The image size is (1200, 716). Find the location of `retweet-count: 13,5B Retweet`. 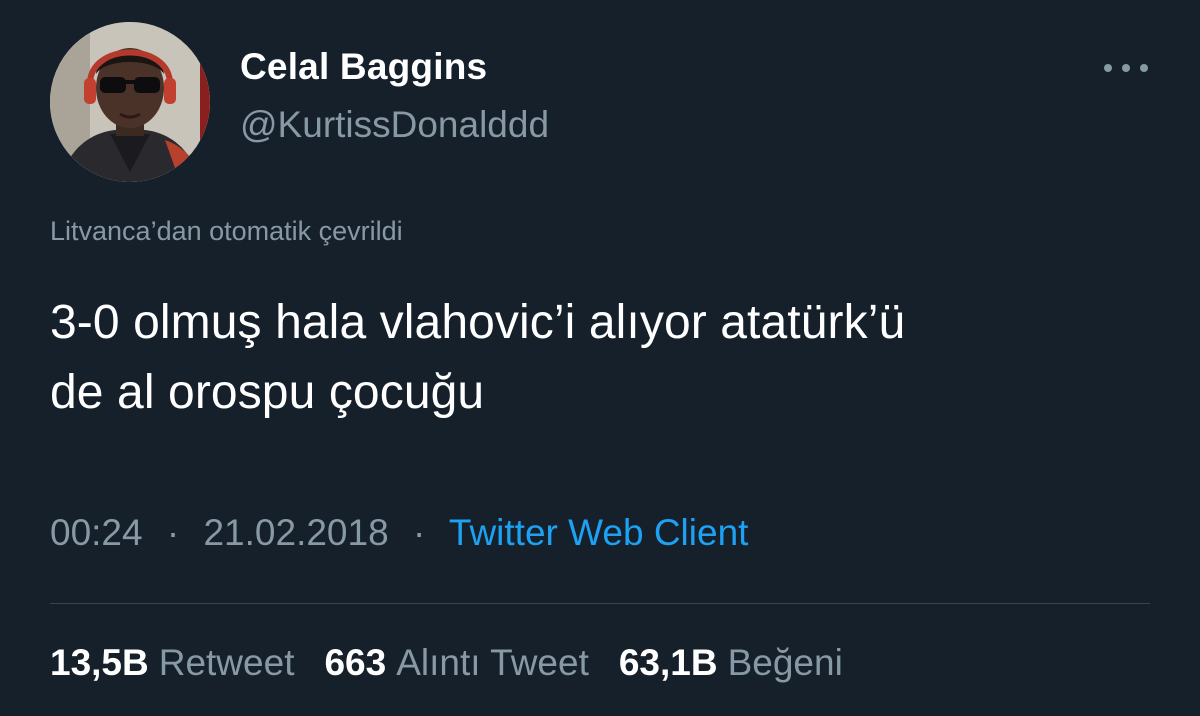

retweet-count: 13,5B Retweet is located at coordinates (172, 663).